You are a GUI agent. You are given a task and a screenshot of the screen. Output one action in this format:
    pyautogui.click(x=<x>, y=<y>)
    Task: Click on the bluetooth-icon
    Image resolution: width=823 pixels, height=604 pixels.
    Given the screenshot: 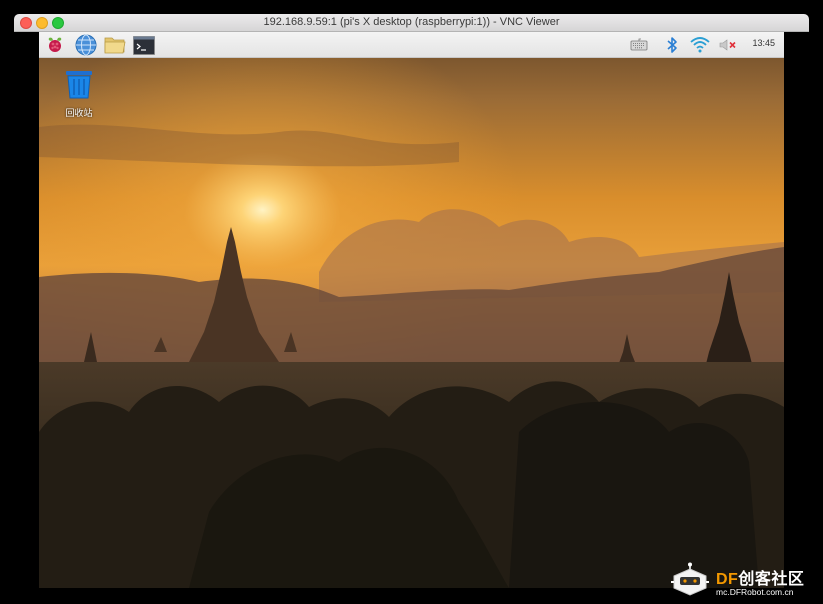 What is the action you would take?
    pyautogui.click(x=672, y=44)
    